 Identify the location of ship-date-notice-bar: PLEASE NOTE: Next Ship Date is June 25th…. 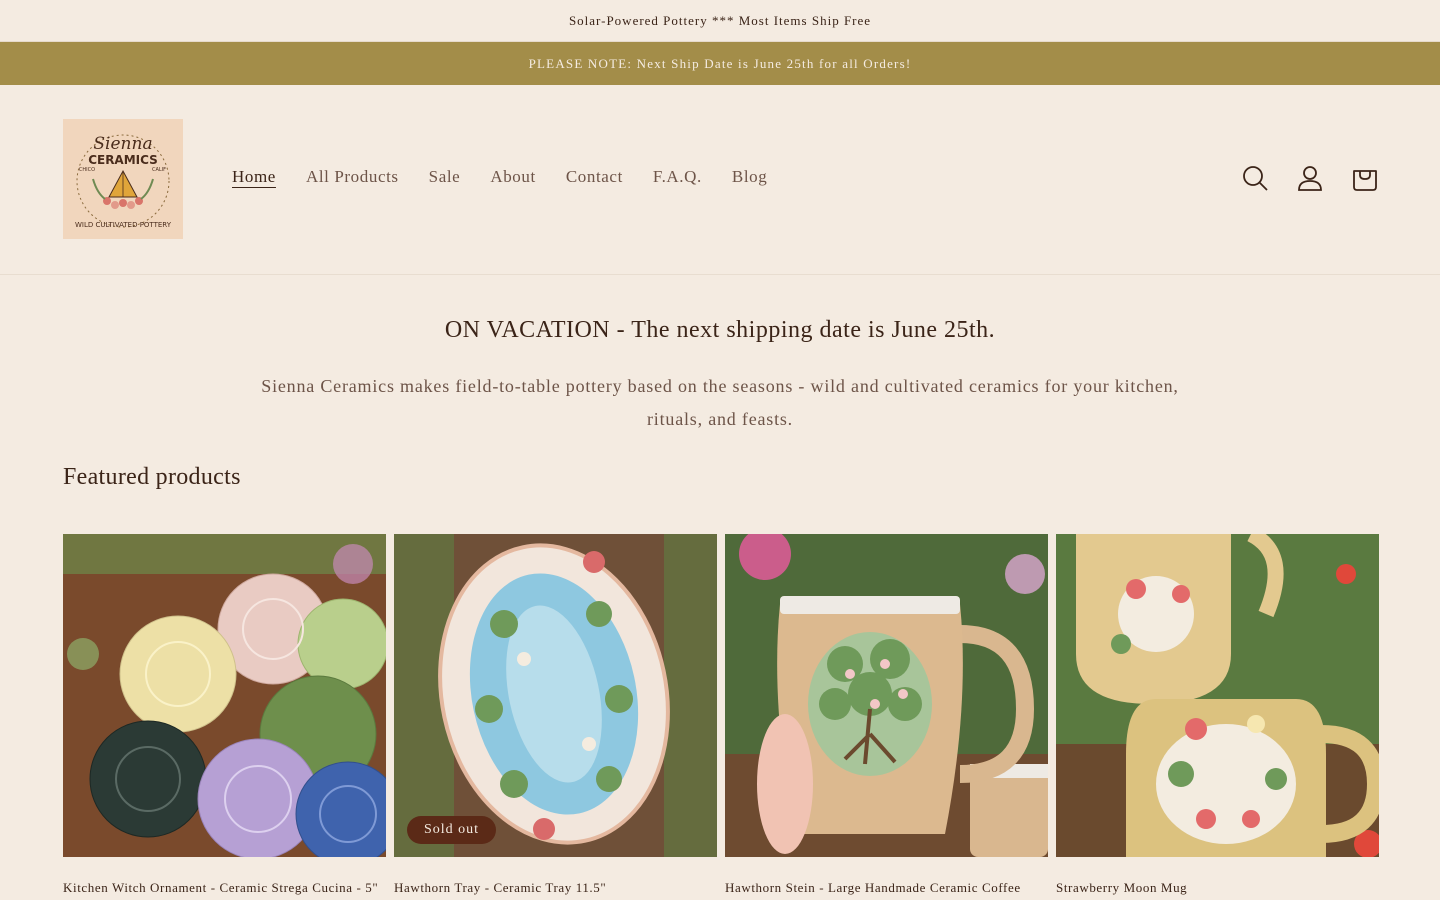
(720, 63).